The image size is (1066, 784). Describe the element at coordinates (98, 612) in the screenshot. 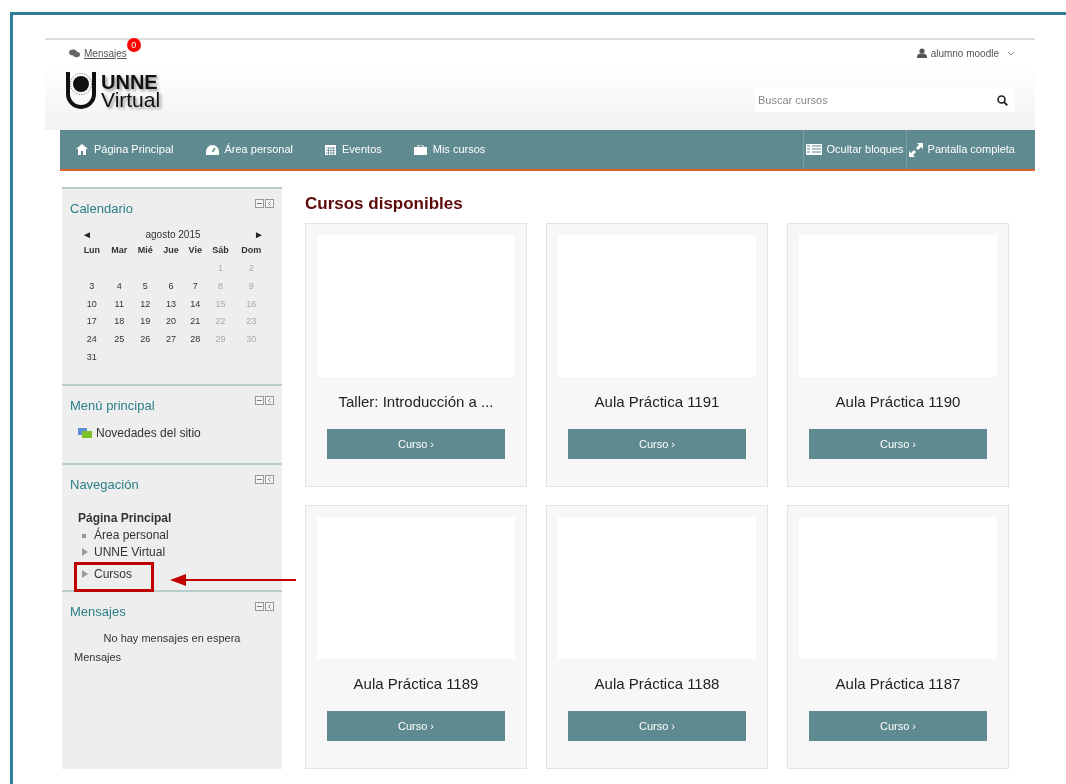

I see `block-title: Mensajes` at that location.